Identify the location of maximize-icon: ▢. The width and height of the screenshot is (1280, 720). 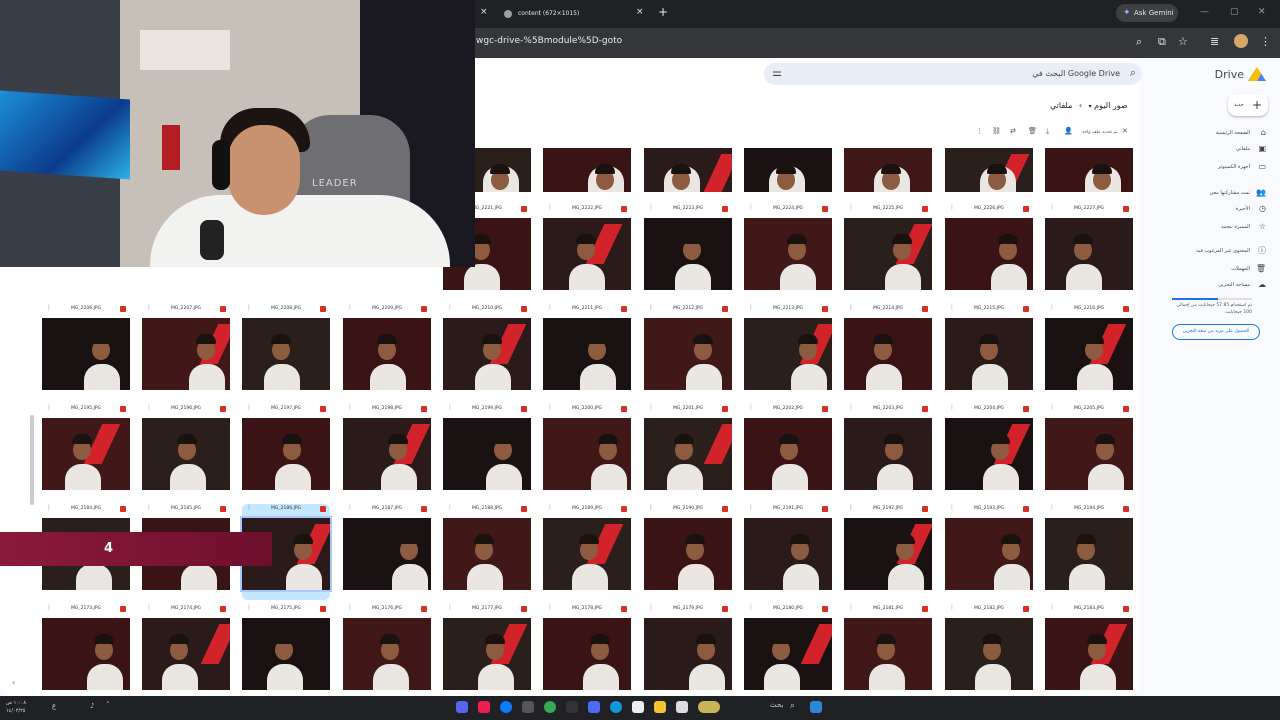
(1234, 12).